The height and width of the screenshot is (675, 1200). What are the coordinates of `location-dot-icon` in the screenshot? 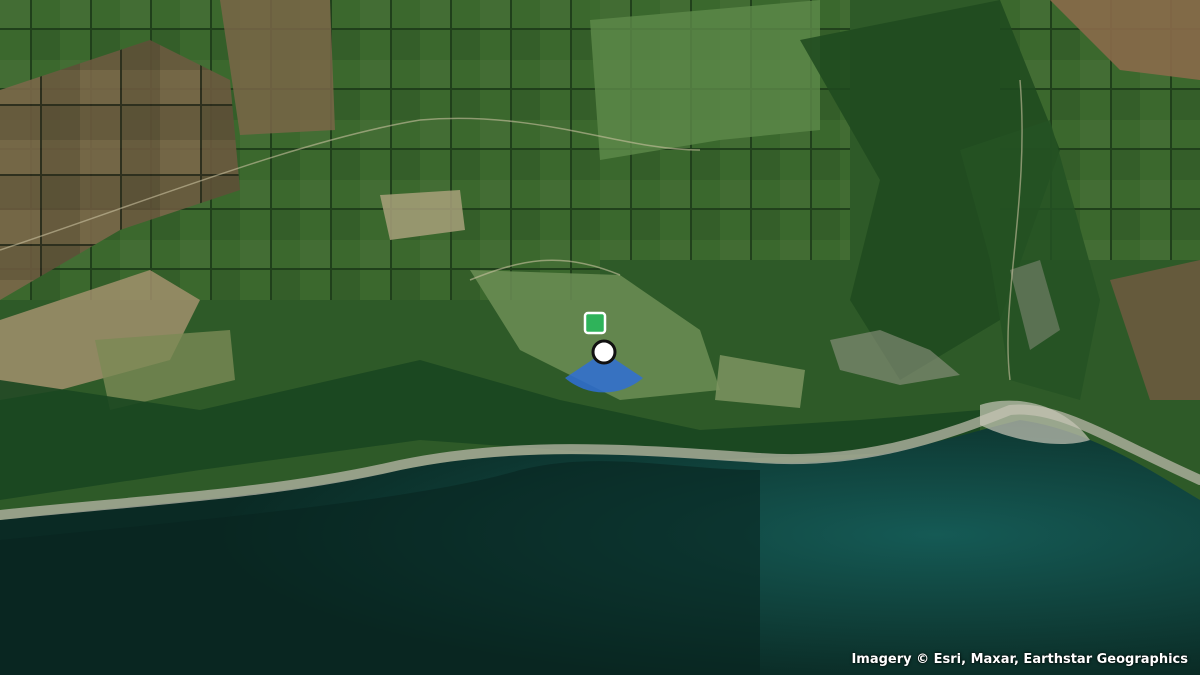 It's located at (604, 352).